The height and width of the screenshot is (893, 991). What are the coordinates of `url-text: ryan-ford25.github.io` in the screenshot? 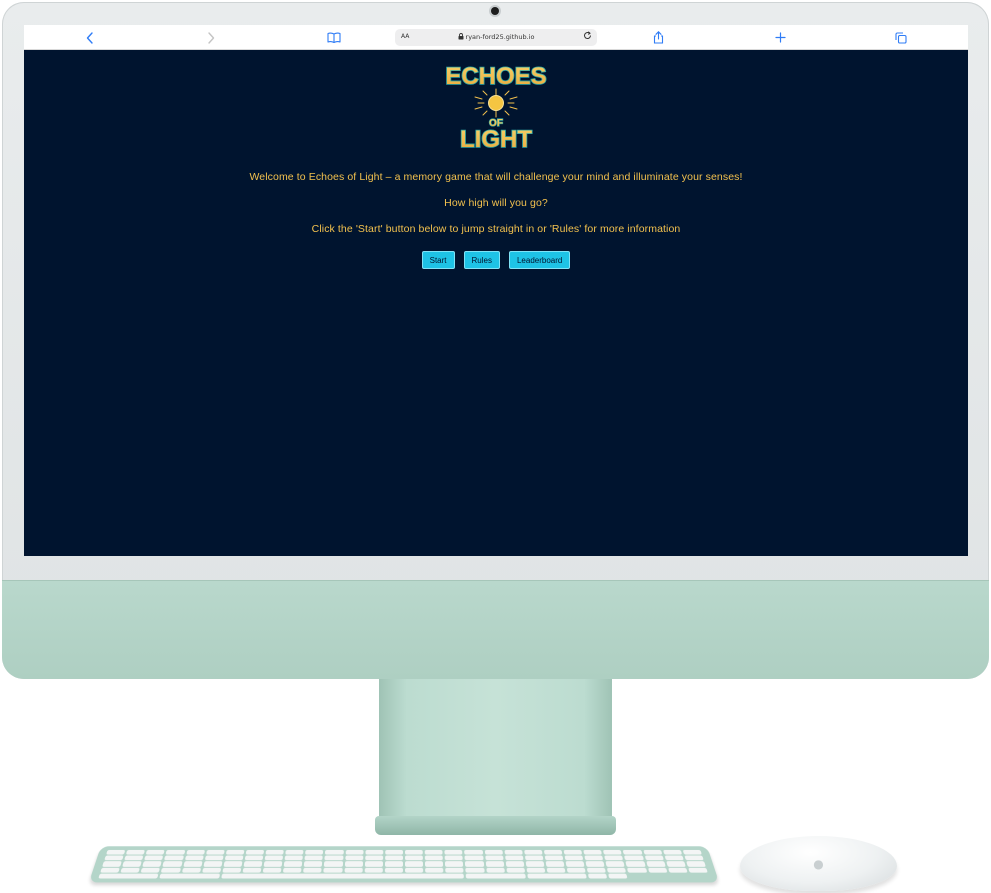 It's located at (496, 37).